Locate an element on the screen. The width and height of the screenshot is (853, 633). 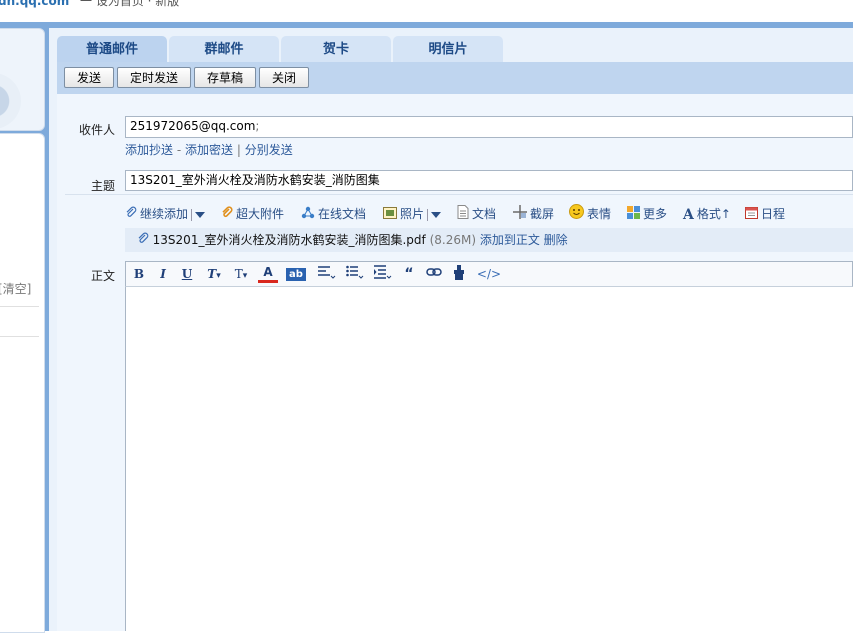
attachment-size: (8.26M) is located at coordinates (452, 240).